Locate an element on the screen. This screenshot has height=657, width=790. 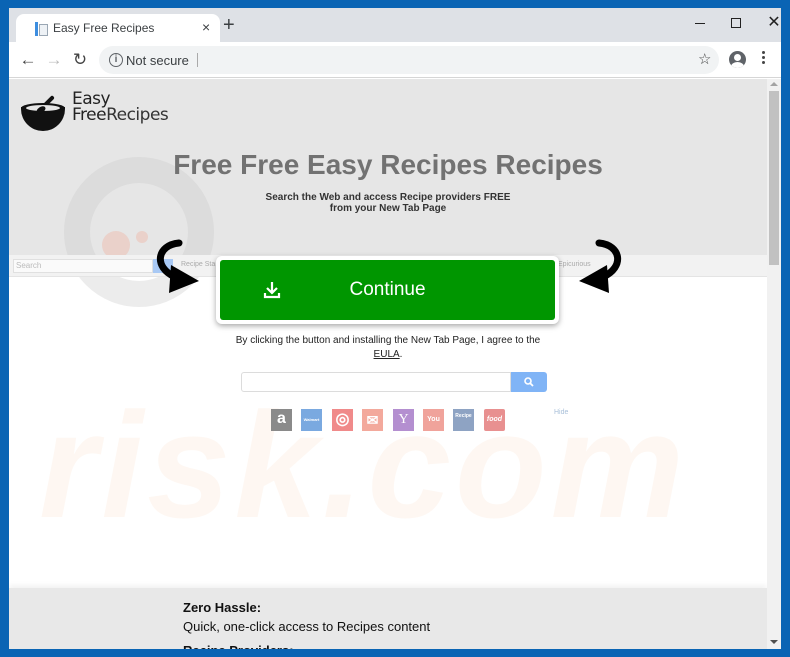
subline-2: from your New Tab Page is located at coordinates (388, 208).